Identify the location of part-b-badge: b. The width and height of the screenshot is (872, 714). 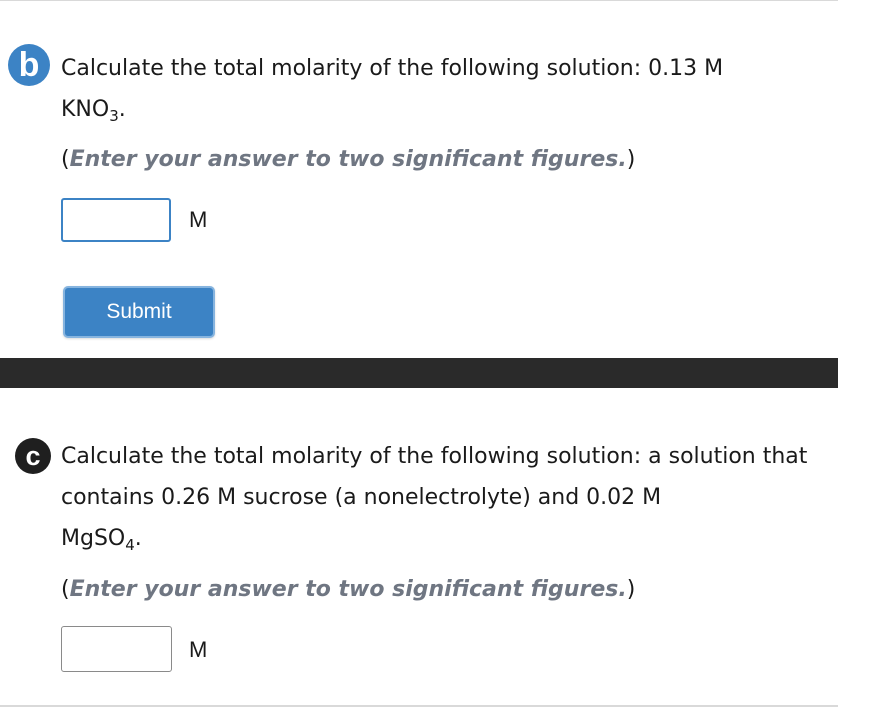
(29, 65).